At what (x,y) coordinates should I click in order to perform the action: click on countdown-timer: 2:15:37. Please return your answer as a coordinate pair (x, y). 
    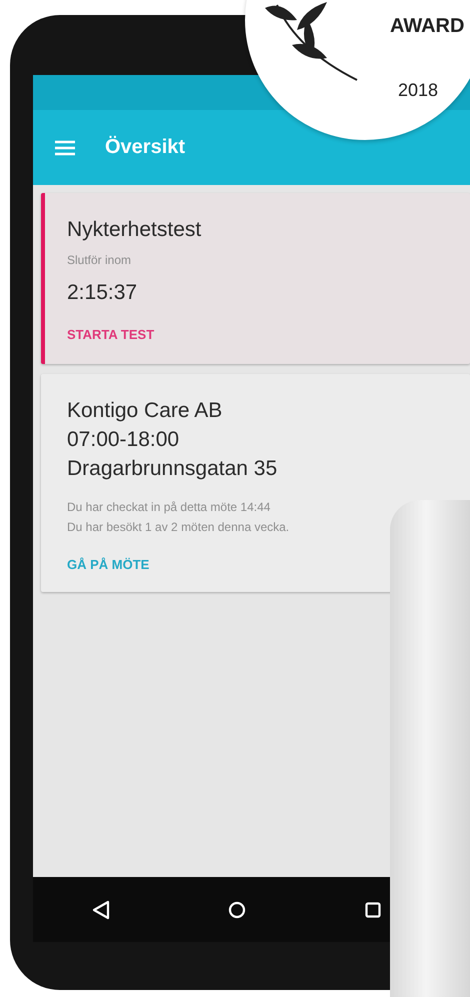
    Looking at the image, I should click on (102, 293).